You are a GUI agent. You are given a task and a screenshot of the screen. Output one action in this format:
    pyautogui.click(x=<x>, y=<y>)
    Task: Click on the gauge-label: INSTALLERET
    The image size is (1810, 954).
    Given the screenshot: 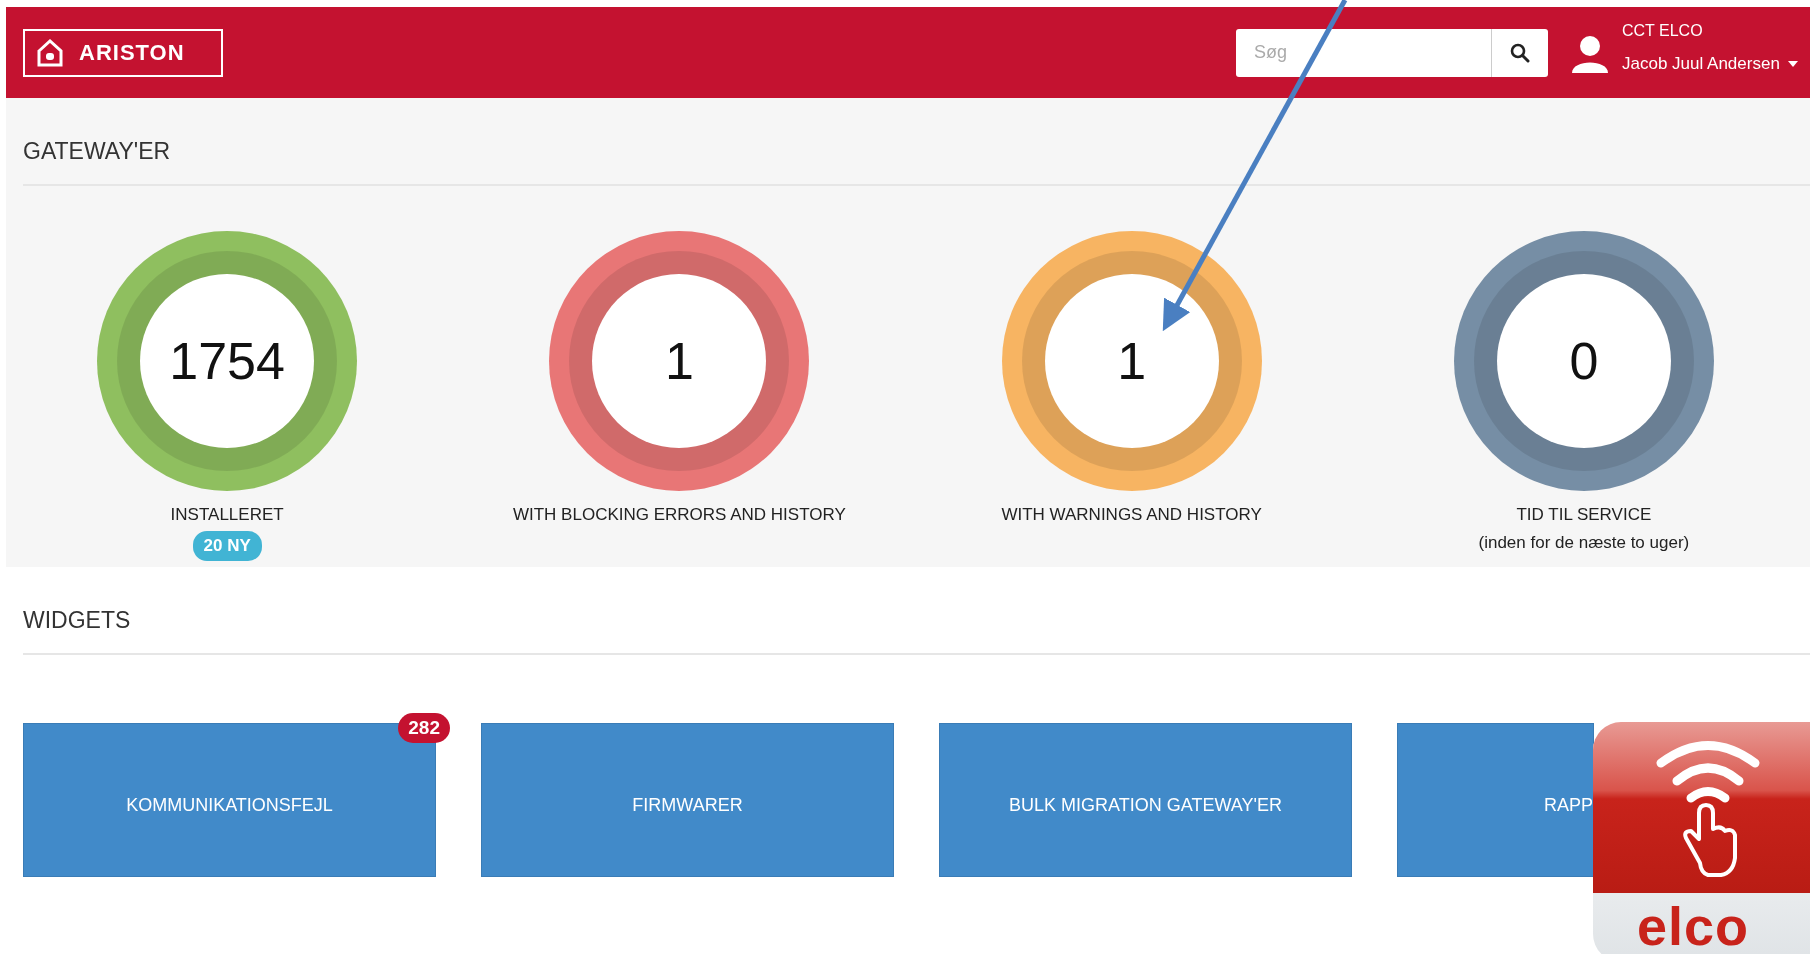 What is the action you would take?
    pyautogui.click(x=227, y=515)
    